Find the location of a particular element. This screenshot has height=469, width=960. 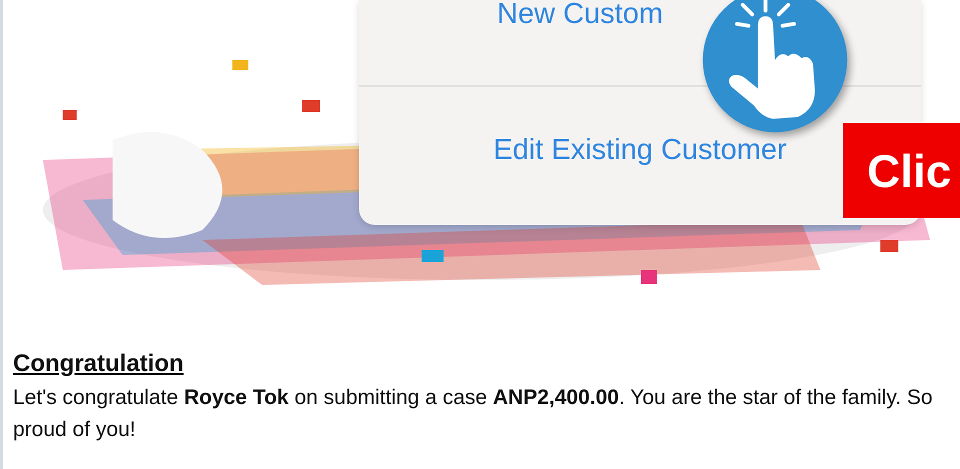

menu-item: Edit Existing Customer is located at coordinates (640, 150).